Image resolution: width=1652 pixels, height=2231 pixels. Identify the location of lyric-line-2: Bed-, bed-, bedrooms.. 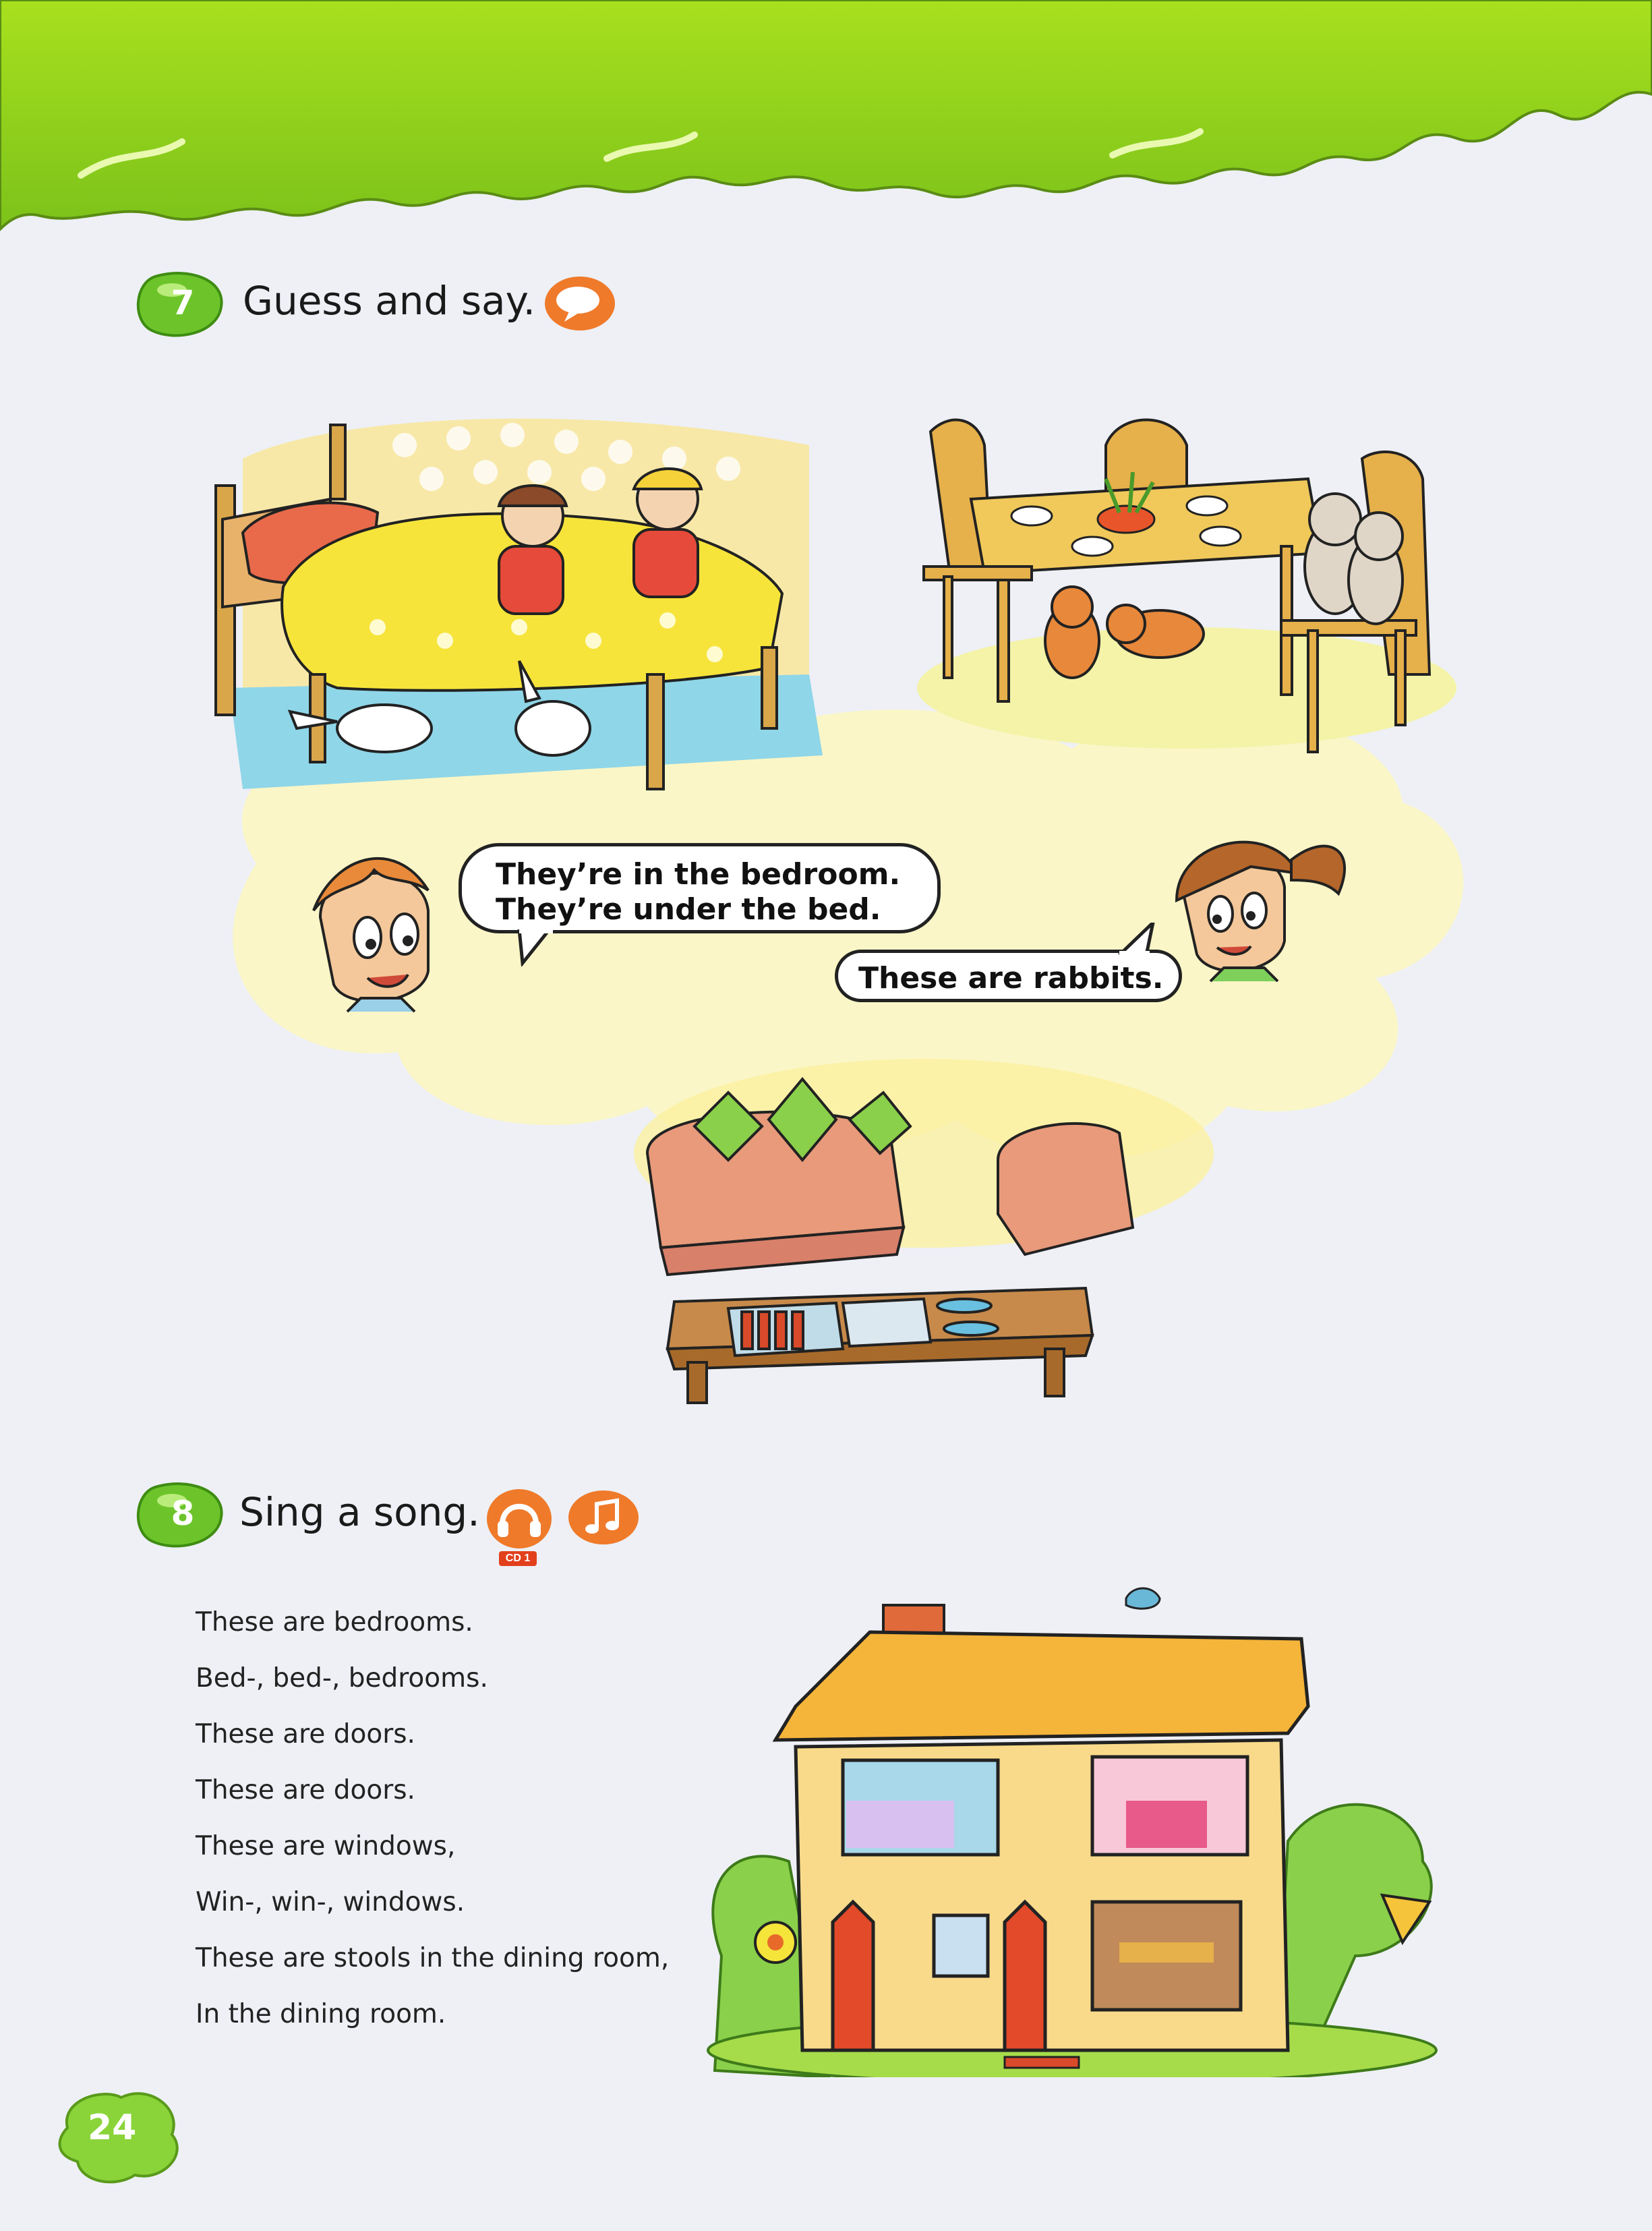
(342, 1678).